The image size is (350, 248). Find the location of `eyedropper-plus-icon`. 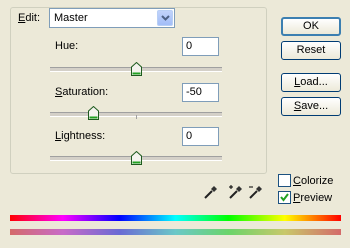

eyedropper-plus-icon is located at coordinates (236, 192).